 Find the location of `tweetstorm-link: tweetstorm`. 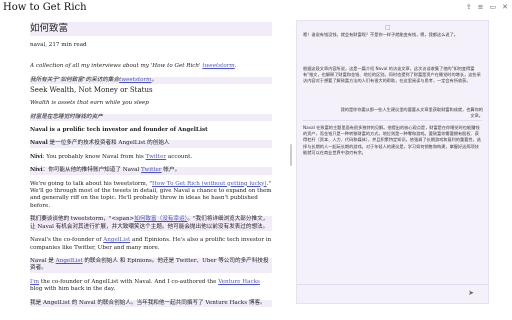

tweetstorm-link: tweetstorm is located at coordinates (218, 66).